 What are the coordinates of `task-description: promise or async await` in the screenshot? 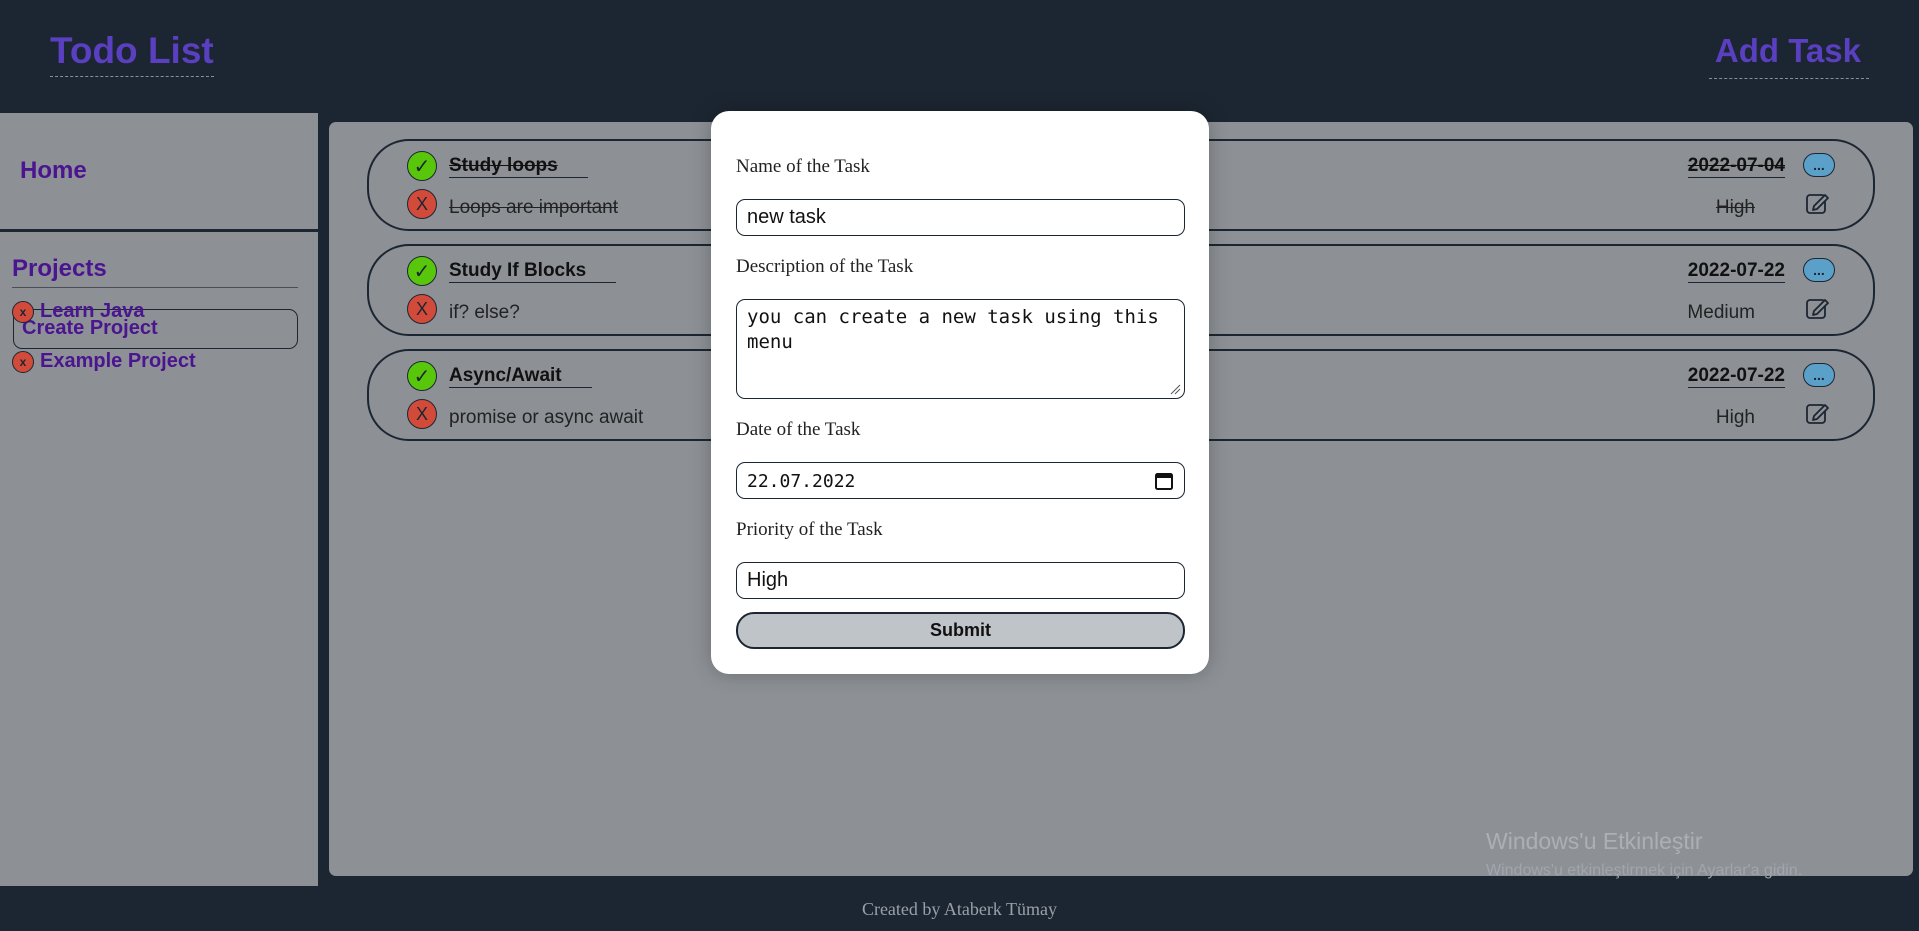 It's located at (546, 417).